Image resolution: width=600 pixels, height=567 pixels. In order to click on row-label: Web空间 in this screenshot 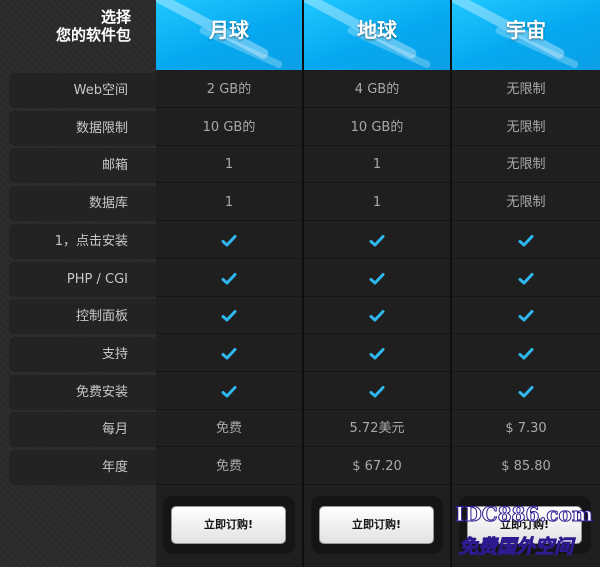, I will do `click(82, 90)`.